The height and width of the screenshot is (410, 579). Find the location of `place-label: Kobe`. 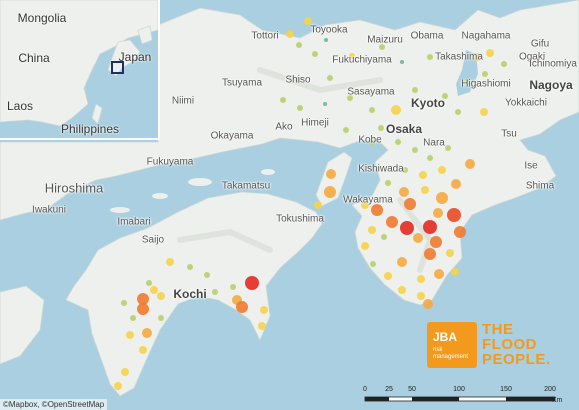

place-label: Kobe is located at coordinates (370, 140).